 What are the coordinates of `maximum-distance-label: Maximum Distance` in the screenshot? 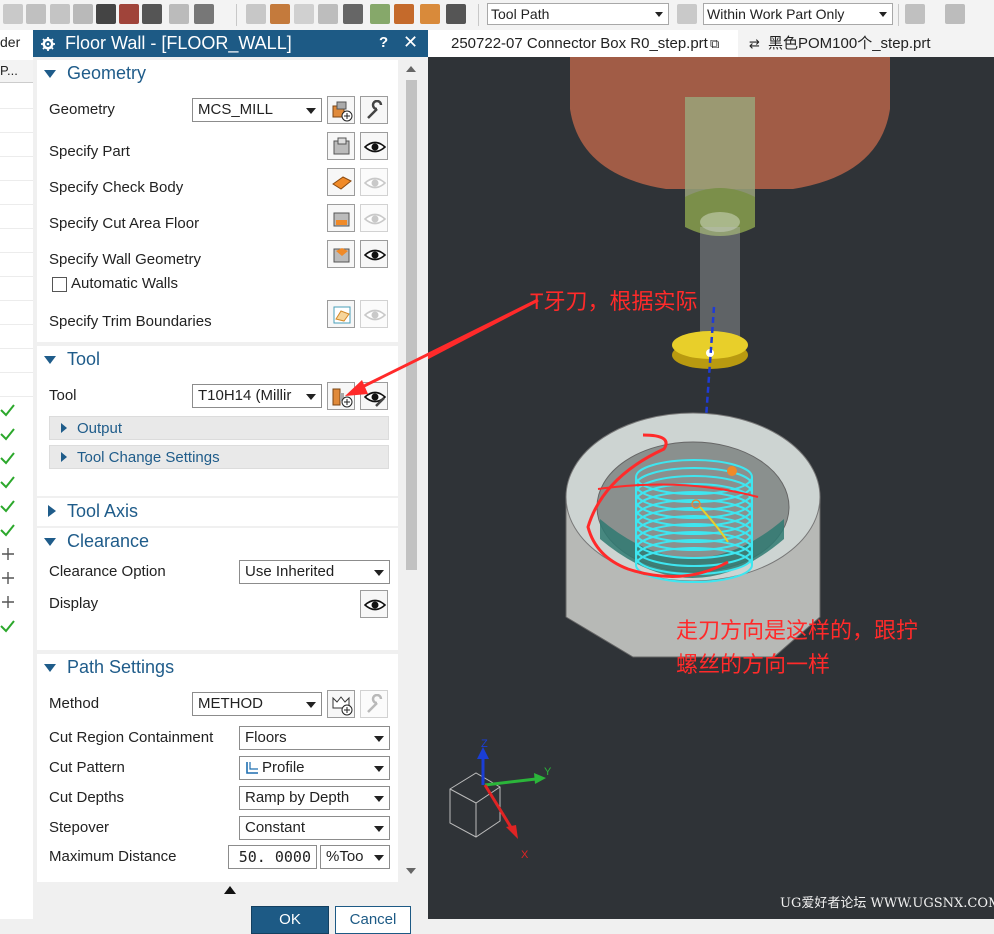 It's located at (113, 856).